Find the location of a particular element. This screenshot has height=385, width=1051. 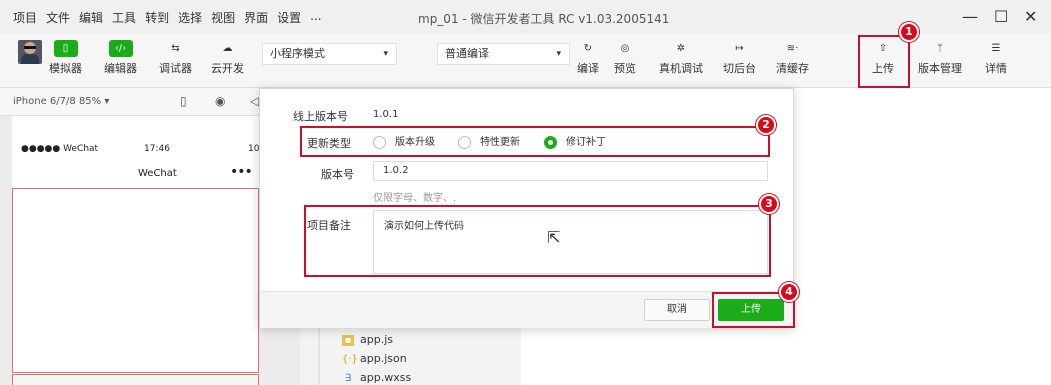

version-hint: 仅限字母、数字、. is located at coordinates (415, 198).